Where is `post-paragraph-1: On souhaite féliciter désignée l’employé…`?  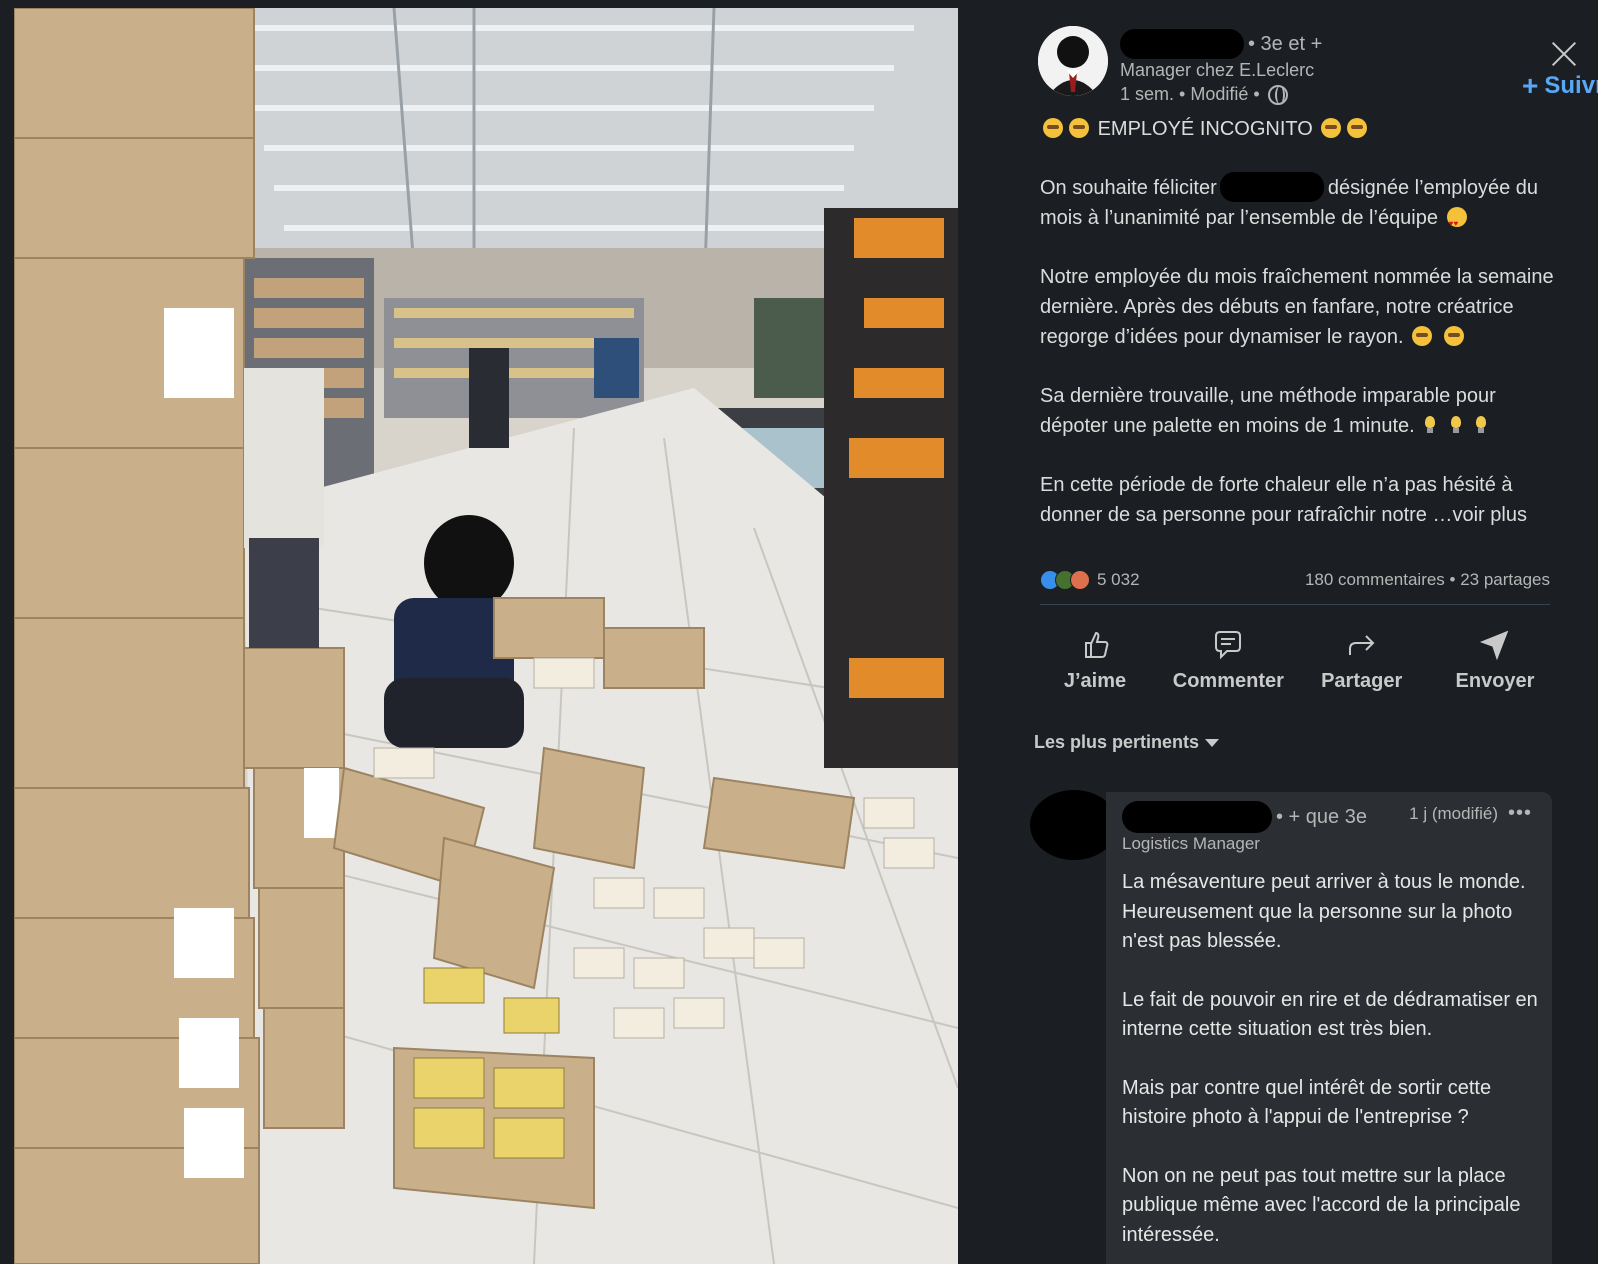
post-paragraph-1: On souhaite féliciter désignée l’employé… is located at coordinates (1300, 205).